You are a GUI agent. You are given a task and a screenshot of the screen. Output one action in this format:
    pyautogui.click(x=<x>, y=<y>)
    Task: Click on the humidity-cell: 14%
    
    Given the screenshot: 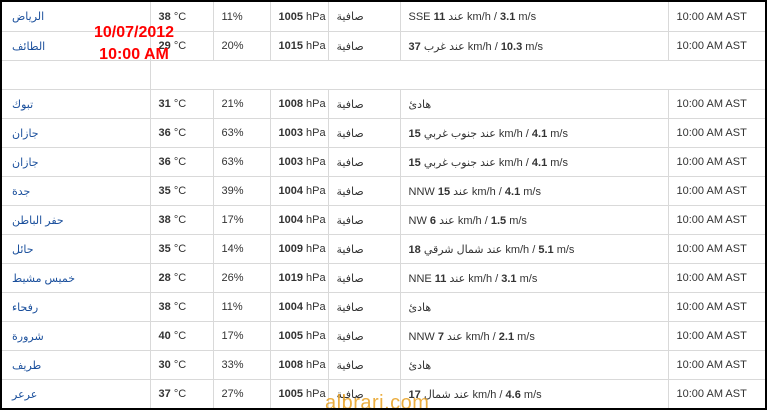 What is the action you would take?
    pyautogui.click(x=242, y=249)
    